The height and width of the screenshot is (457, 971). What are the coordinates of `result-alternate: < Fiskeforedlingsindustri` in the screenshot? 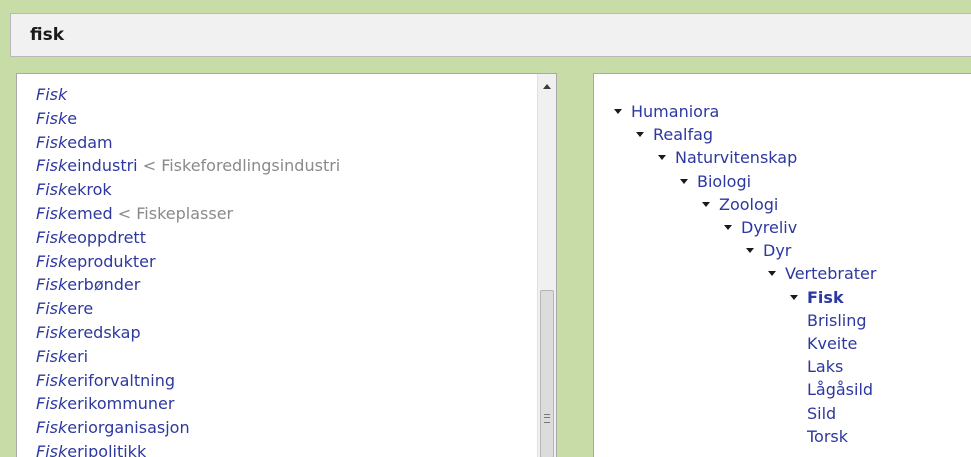 It's located at (239, 166).